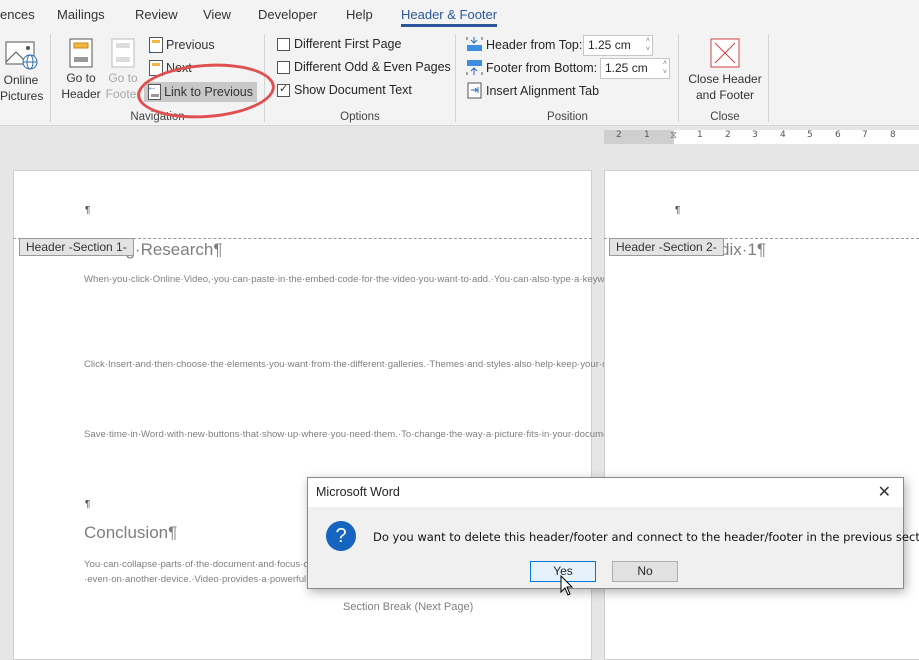 This screenshot has width=919, height=660. What do you see at coordinates (131, 532) in the screenshot?
I see `conclusion-heading: Conclusion¶` at bounding box center [131, 532].